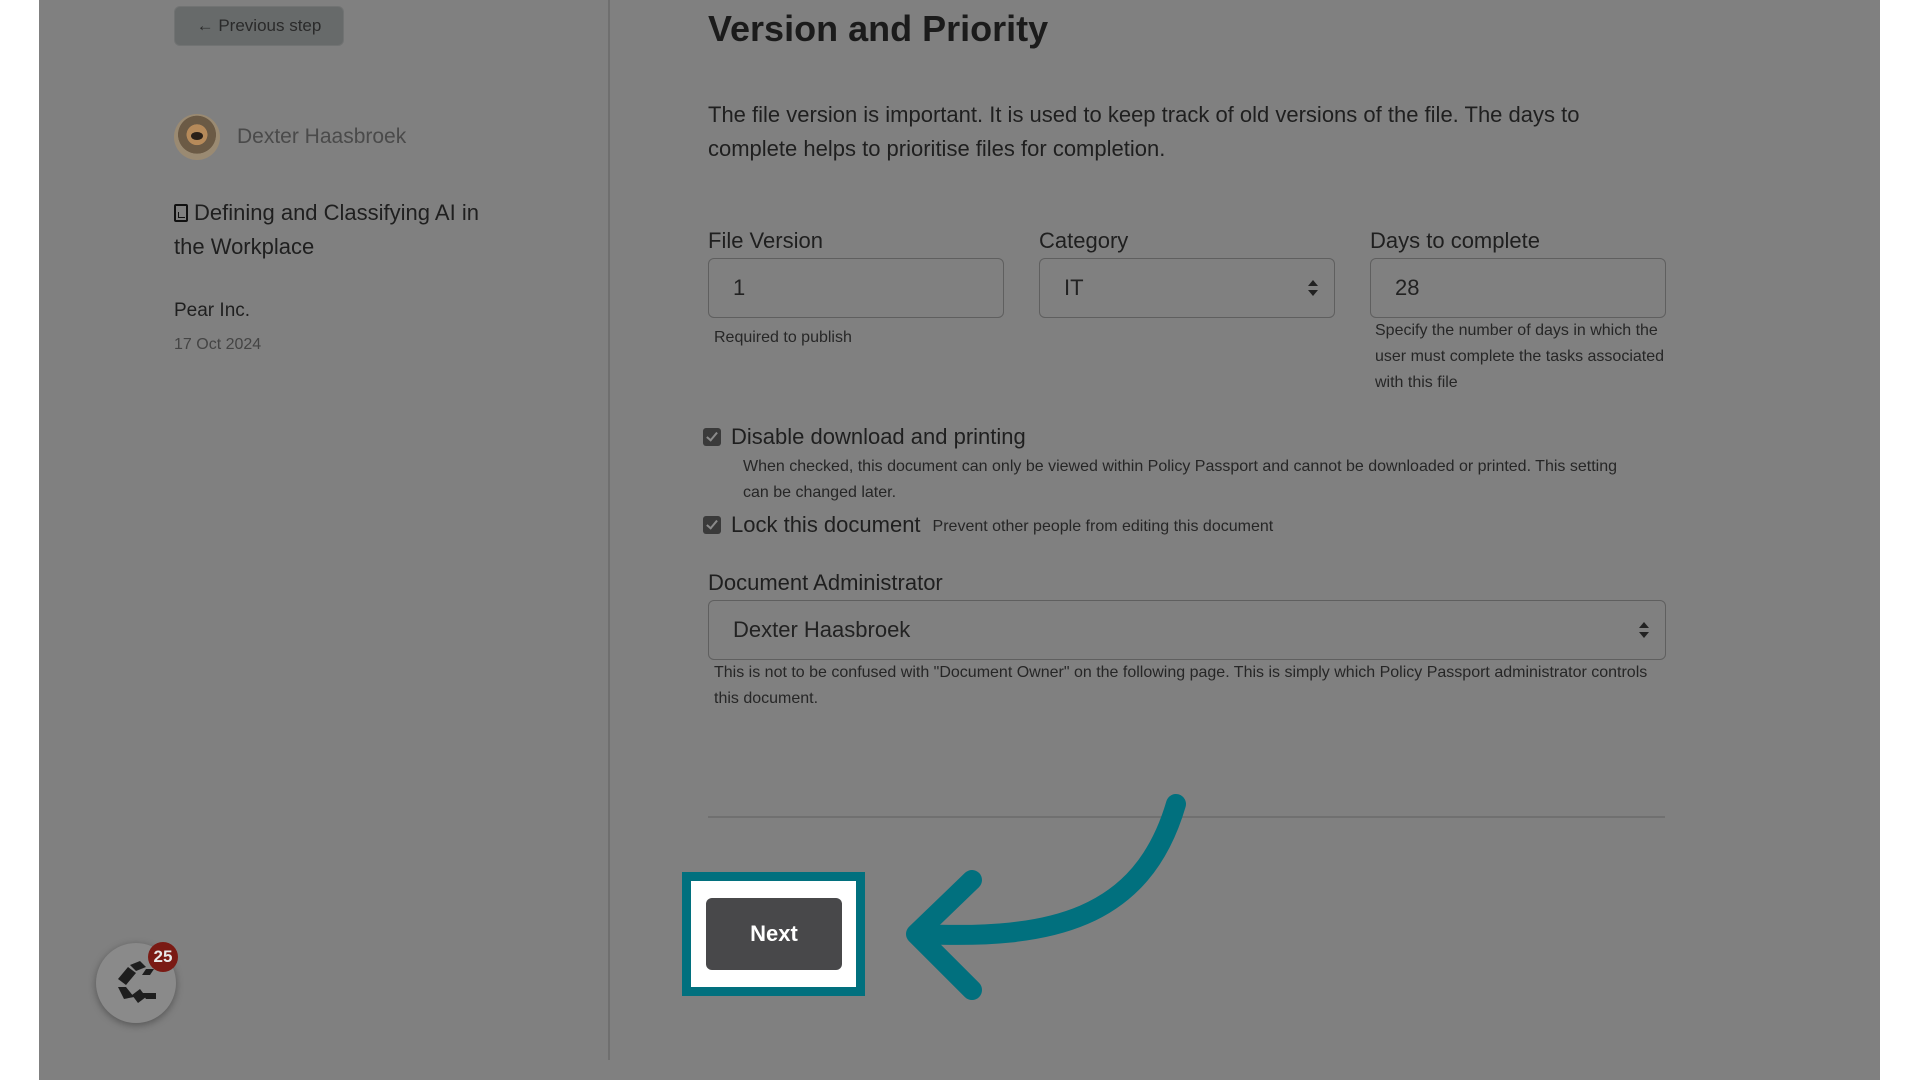  I want to click on page-title: Version and Priority, so click(878, 28).